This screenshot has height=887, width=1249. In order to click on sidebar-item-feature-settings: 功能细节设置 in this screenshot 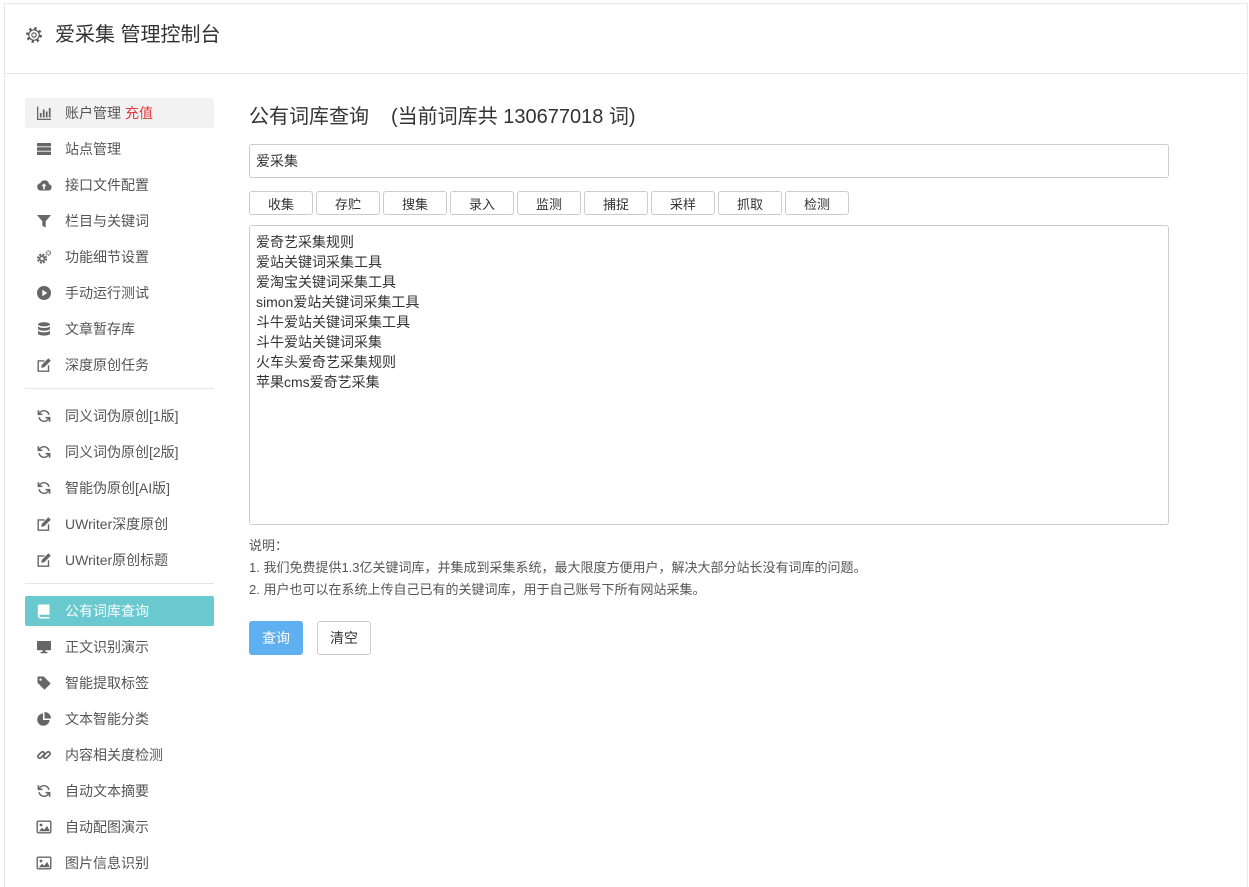, I will do `click(119, 257)`.